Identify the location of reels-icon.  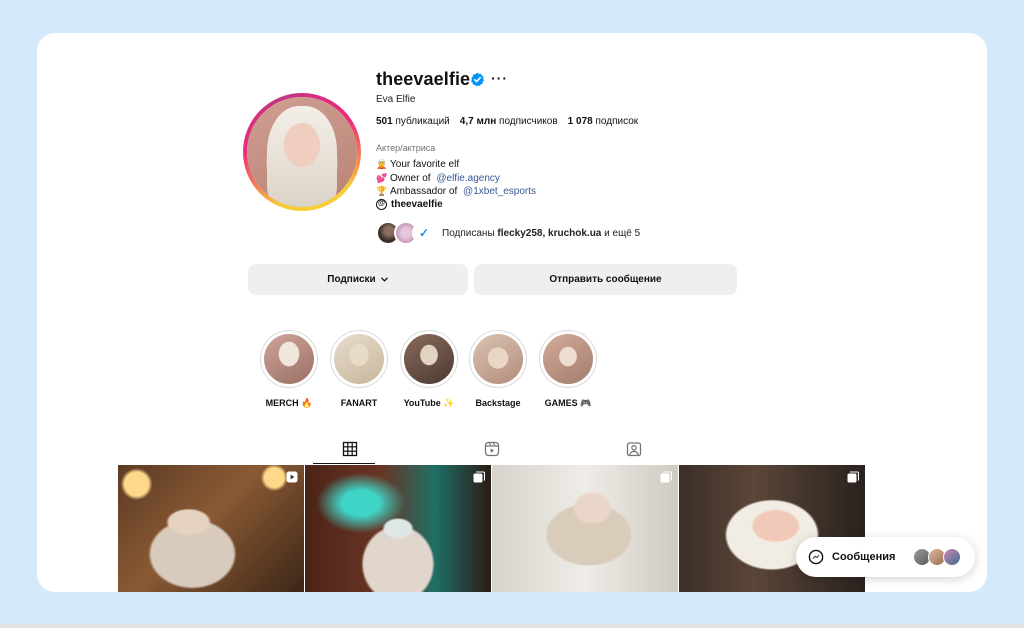
(492, 449).